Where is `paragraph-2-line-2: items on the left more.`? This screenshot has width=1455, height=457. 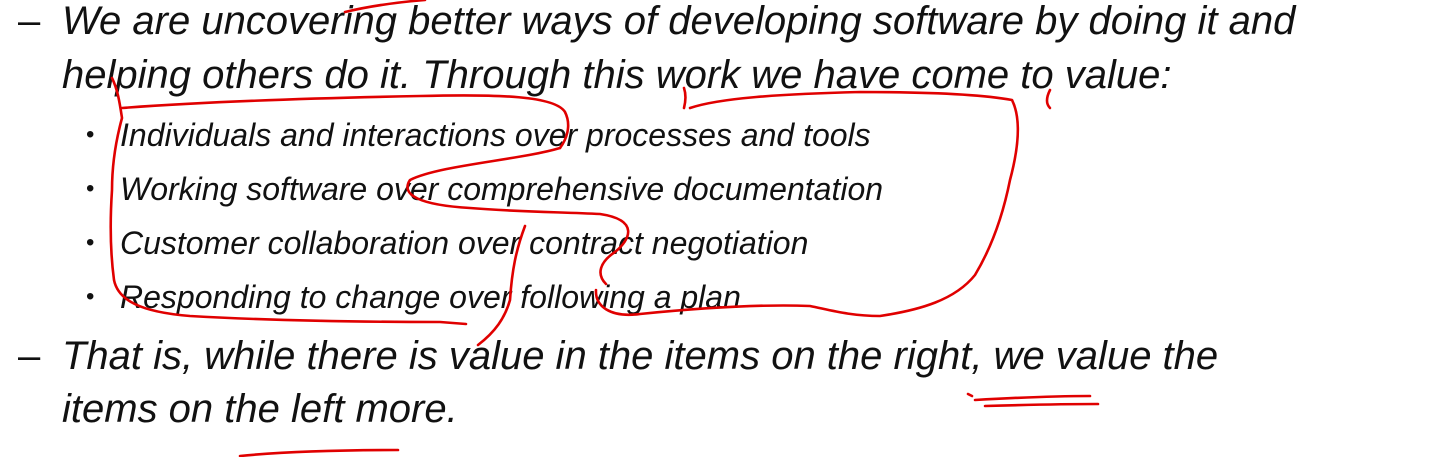 paragraph-2-line-2: items on the left more. is located at coordinates (260, 409).